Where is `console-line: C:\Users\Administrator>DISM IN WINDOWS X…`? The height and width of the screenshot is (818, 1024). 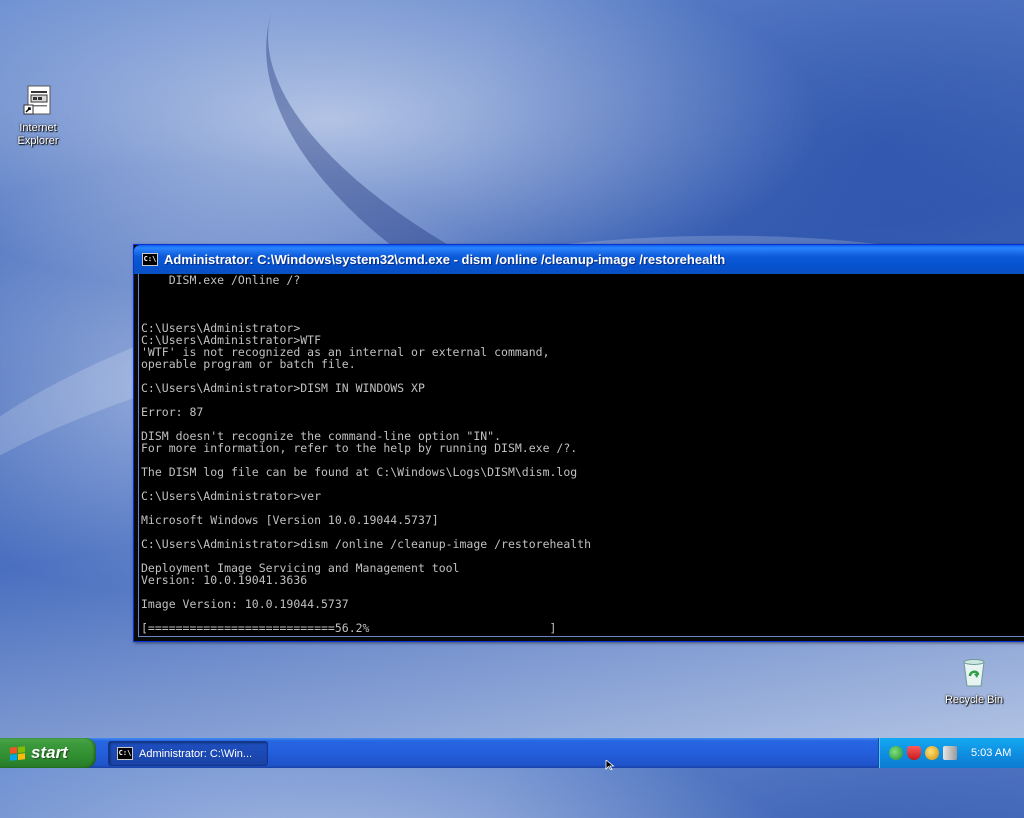 console-line: C:\Users\Administrator>DISM IN WINDOWS X… is located at coordinates (283, 388).